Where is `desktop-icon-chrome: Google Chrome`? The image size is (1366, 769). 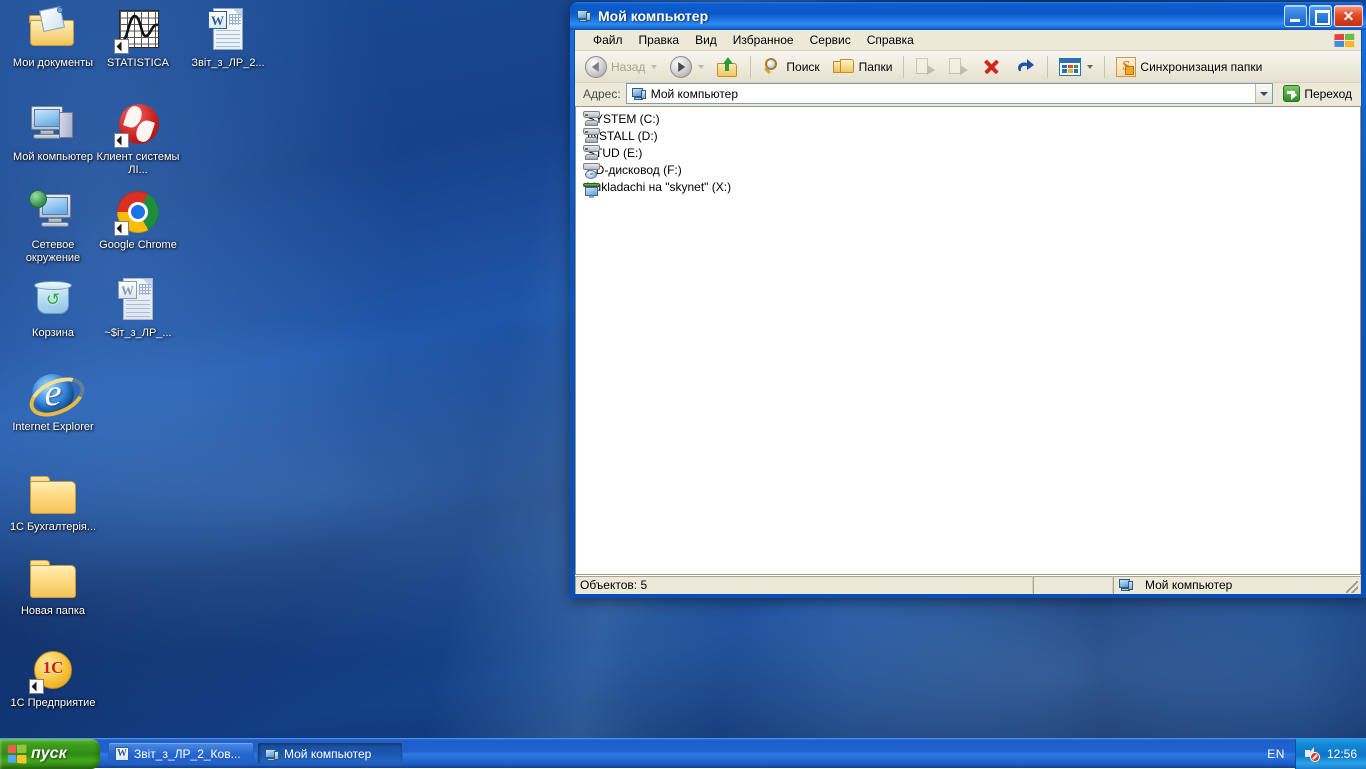
desktop-icon-chrome: Google Chrome is located at coordinates (138, 220).